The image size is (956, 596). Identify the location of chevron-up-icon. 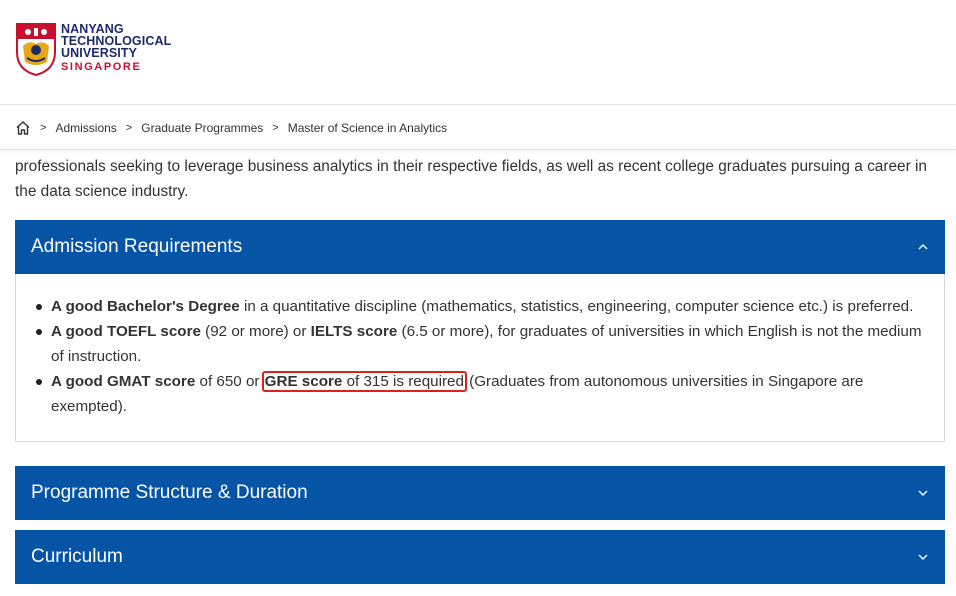
(923, 247).